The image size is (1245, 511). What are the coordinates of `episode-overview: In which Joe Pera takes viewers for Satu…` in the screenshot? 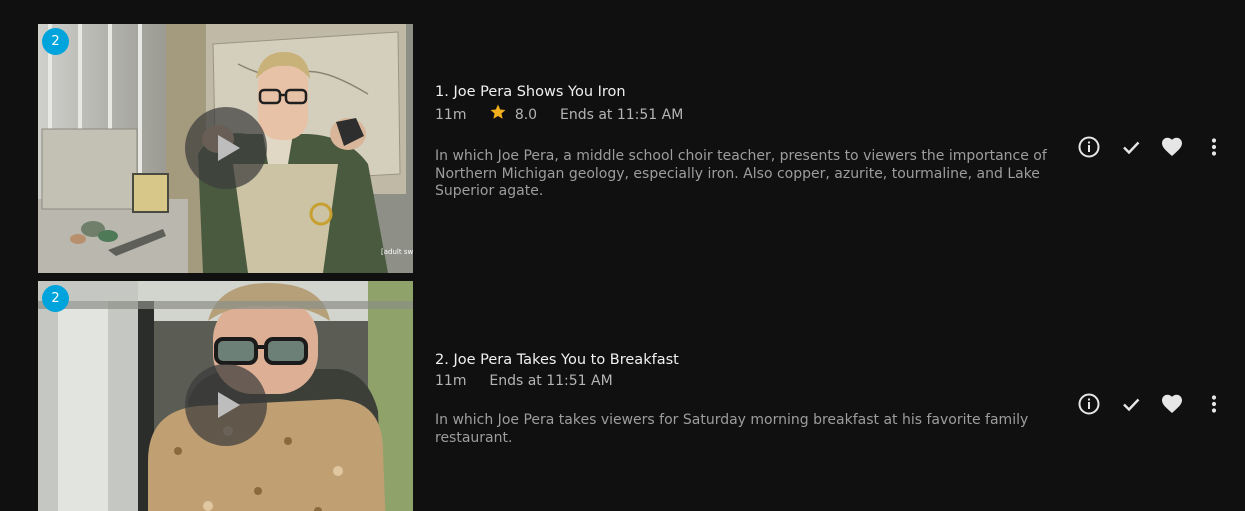 It's located at (732, 429).